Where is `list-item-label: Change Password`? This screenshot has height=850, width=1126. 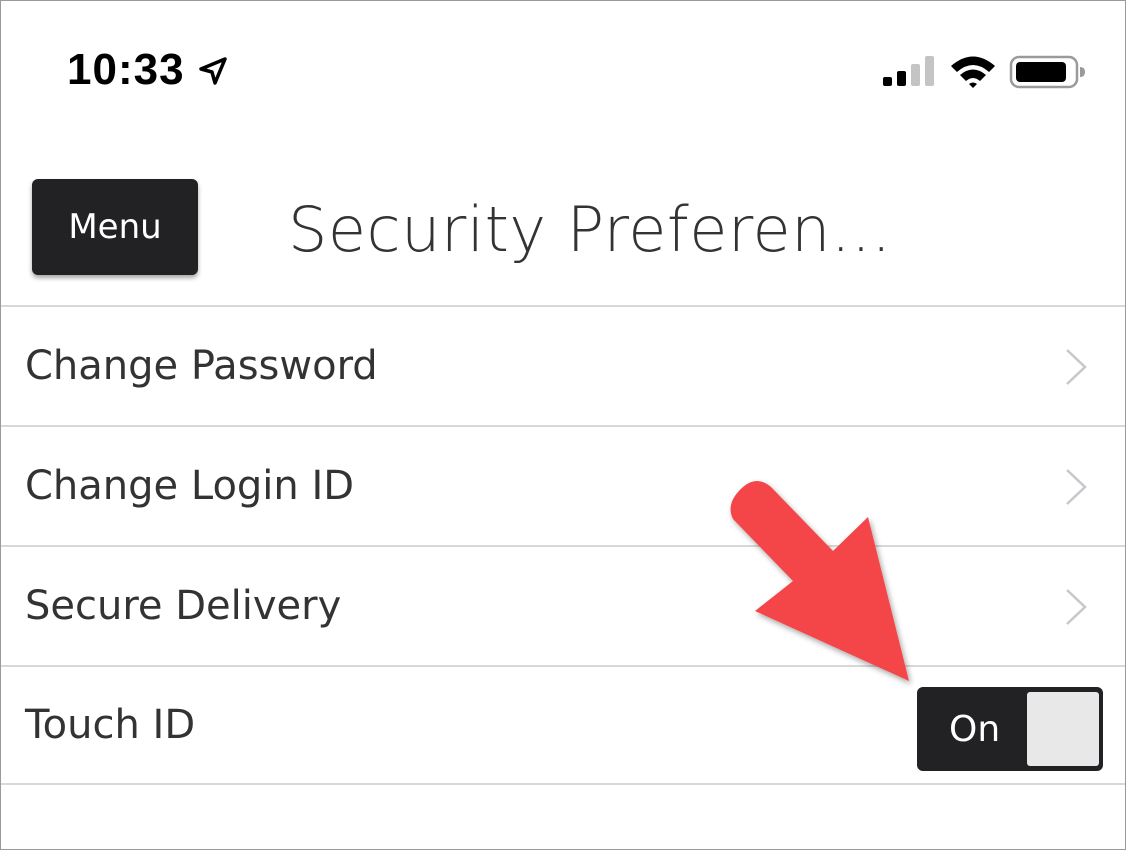 list-item-label: Change Password is located at coordinates (201, 366).